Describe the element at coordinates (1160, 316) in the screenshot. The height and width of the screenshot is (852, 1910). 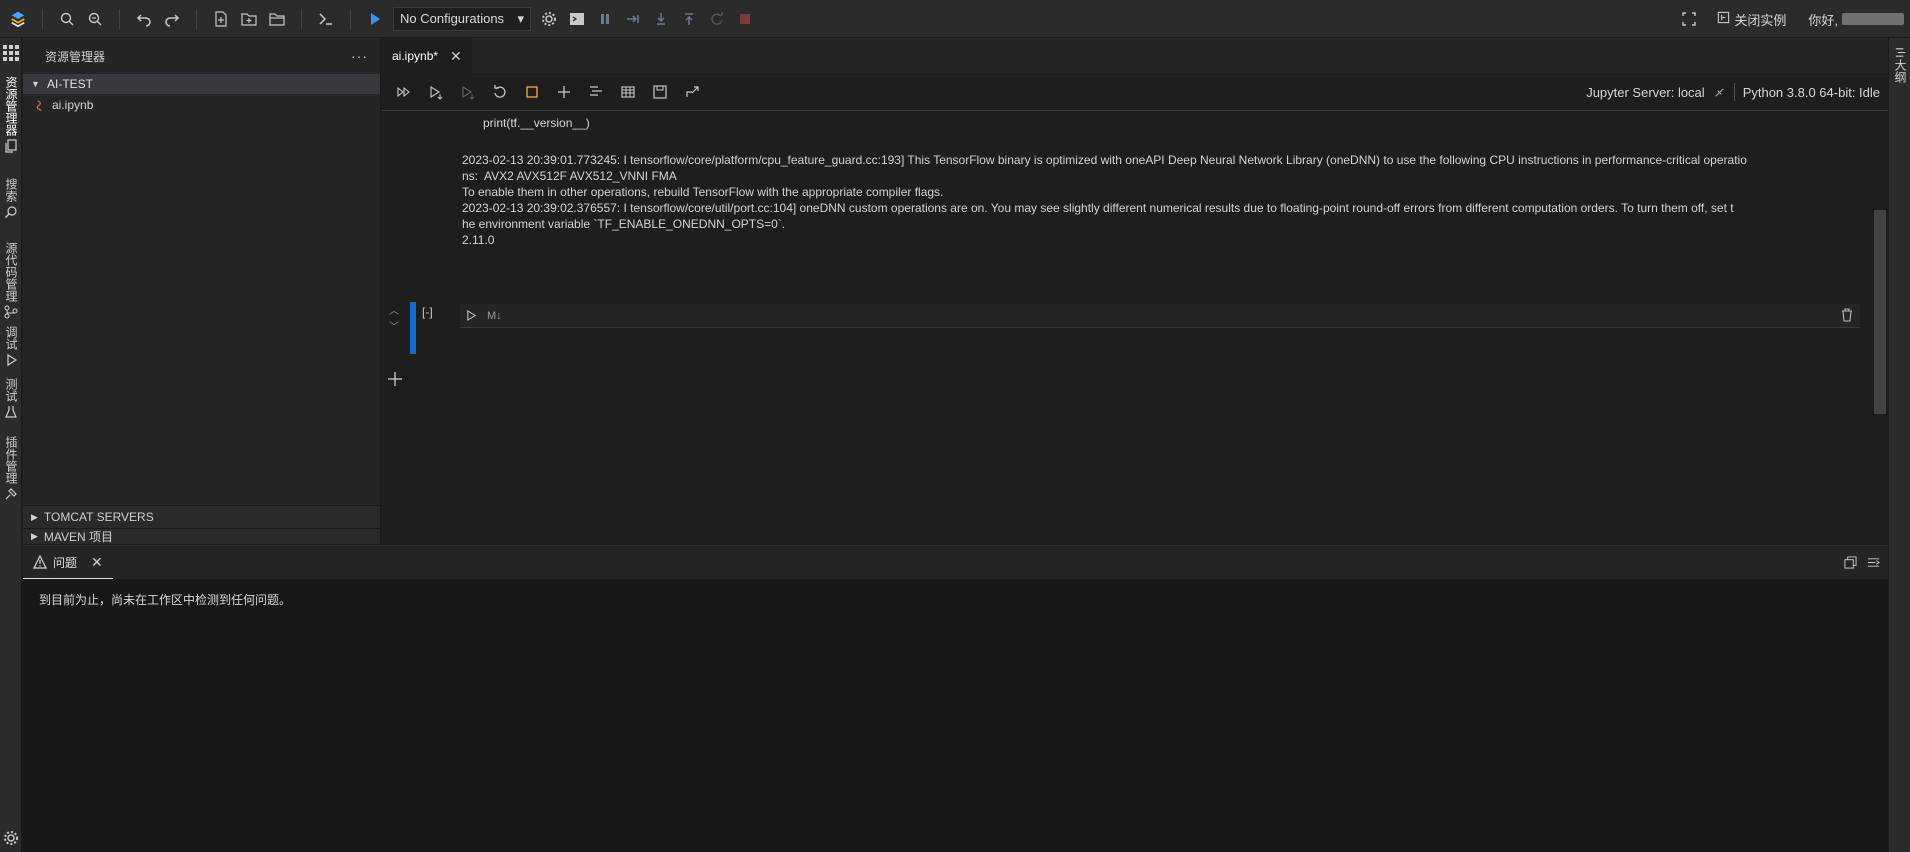
I see `cell-input: M↓` at that location.